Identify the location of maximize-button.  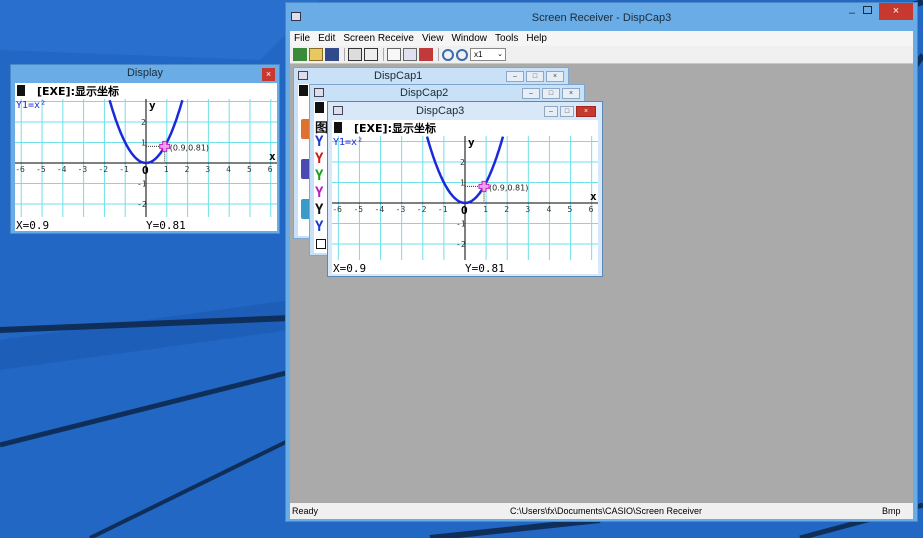
(867, 10).